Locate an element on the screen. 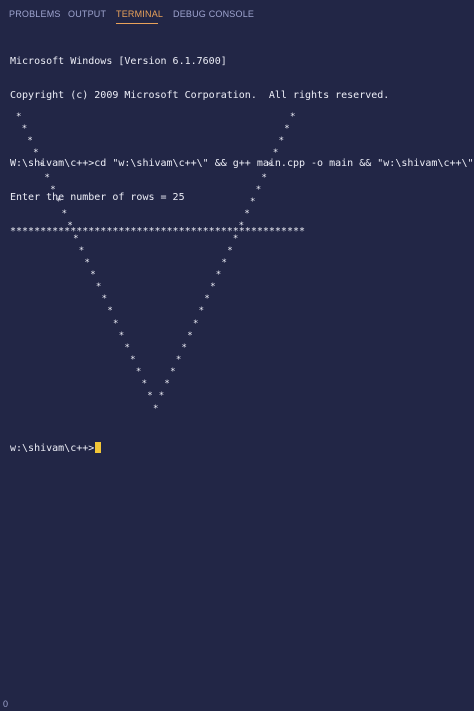 Image resolution: width=474 pixels, height=711 pixels. star-mark-apex: * is located at coordinates (156, 408).